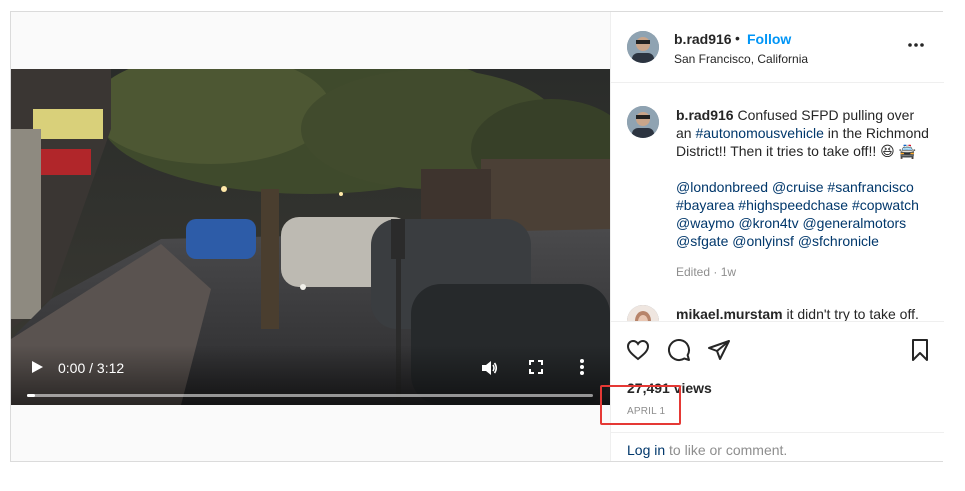 The width and height of the screenshot is (965, 491). What do you see at coordinates (838, 241) in the screenshot?
I see `tag-link: @sfchronicle` at bounding box center [838, 241].